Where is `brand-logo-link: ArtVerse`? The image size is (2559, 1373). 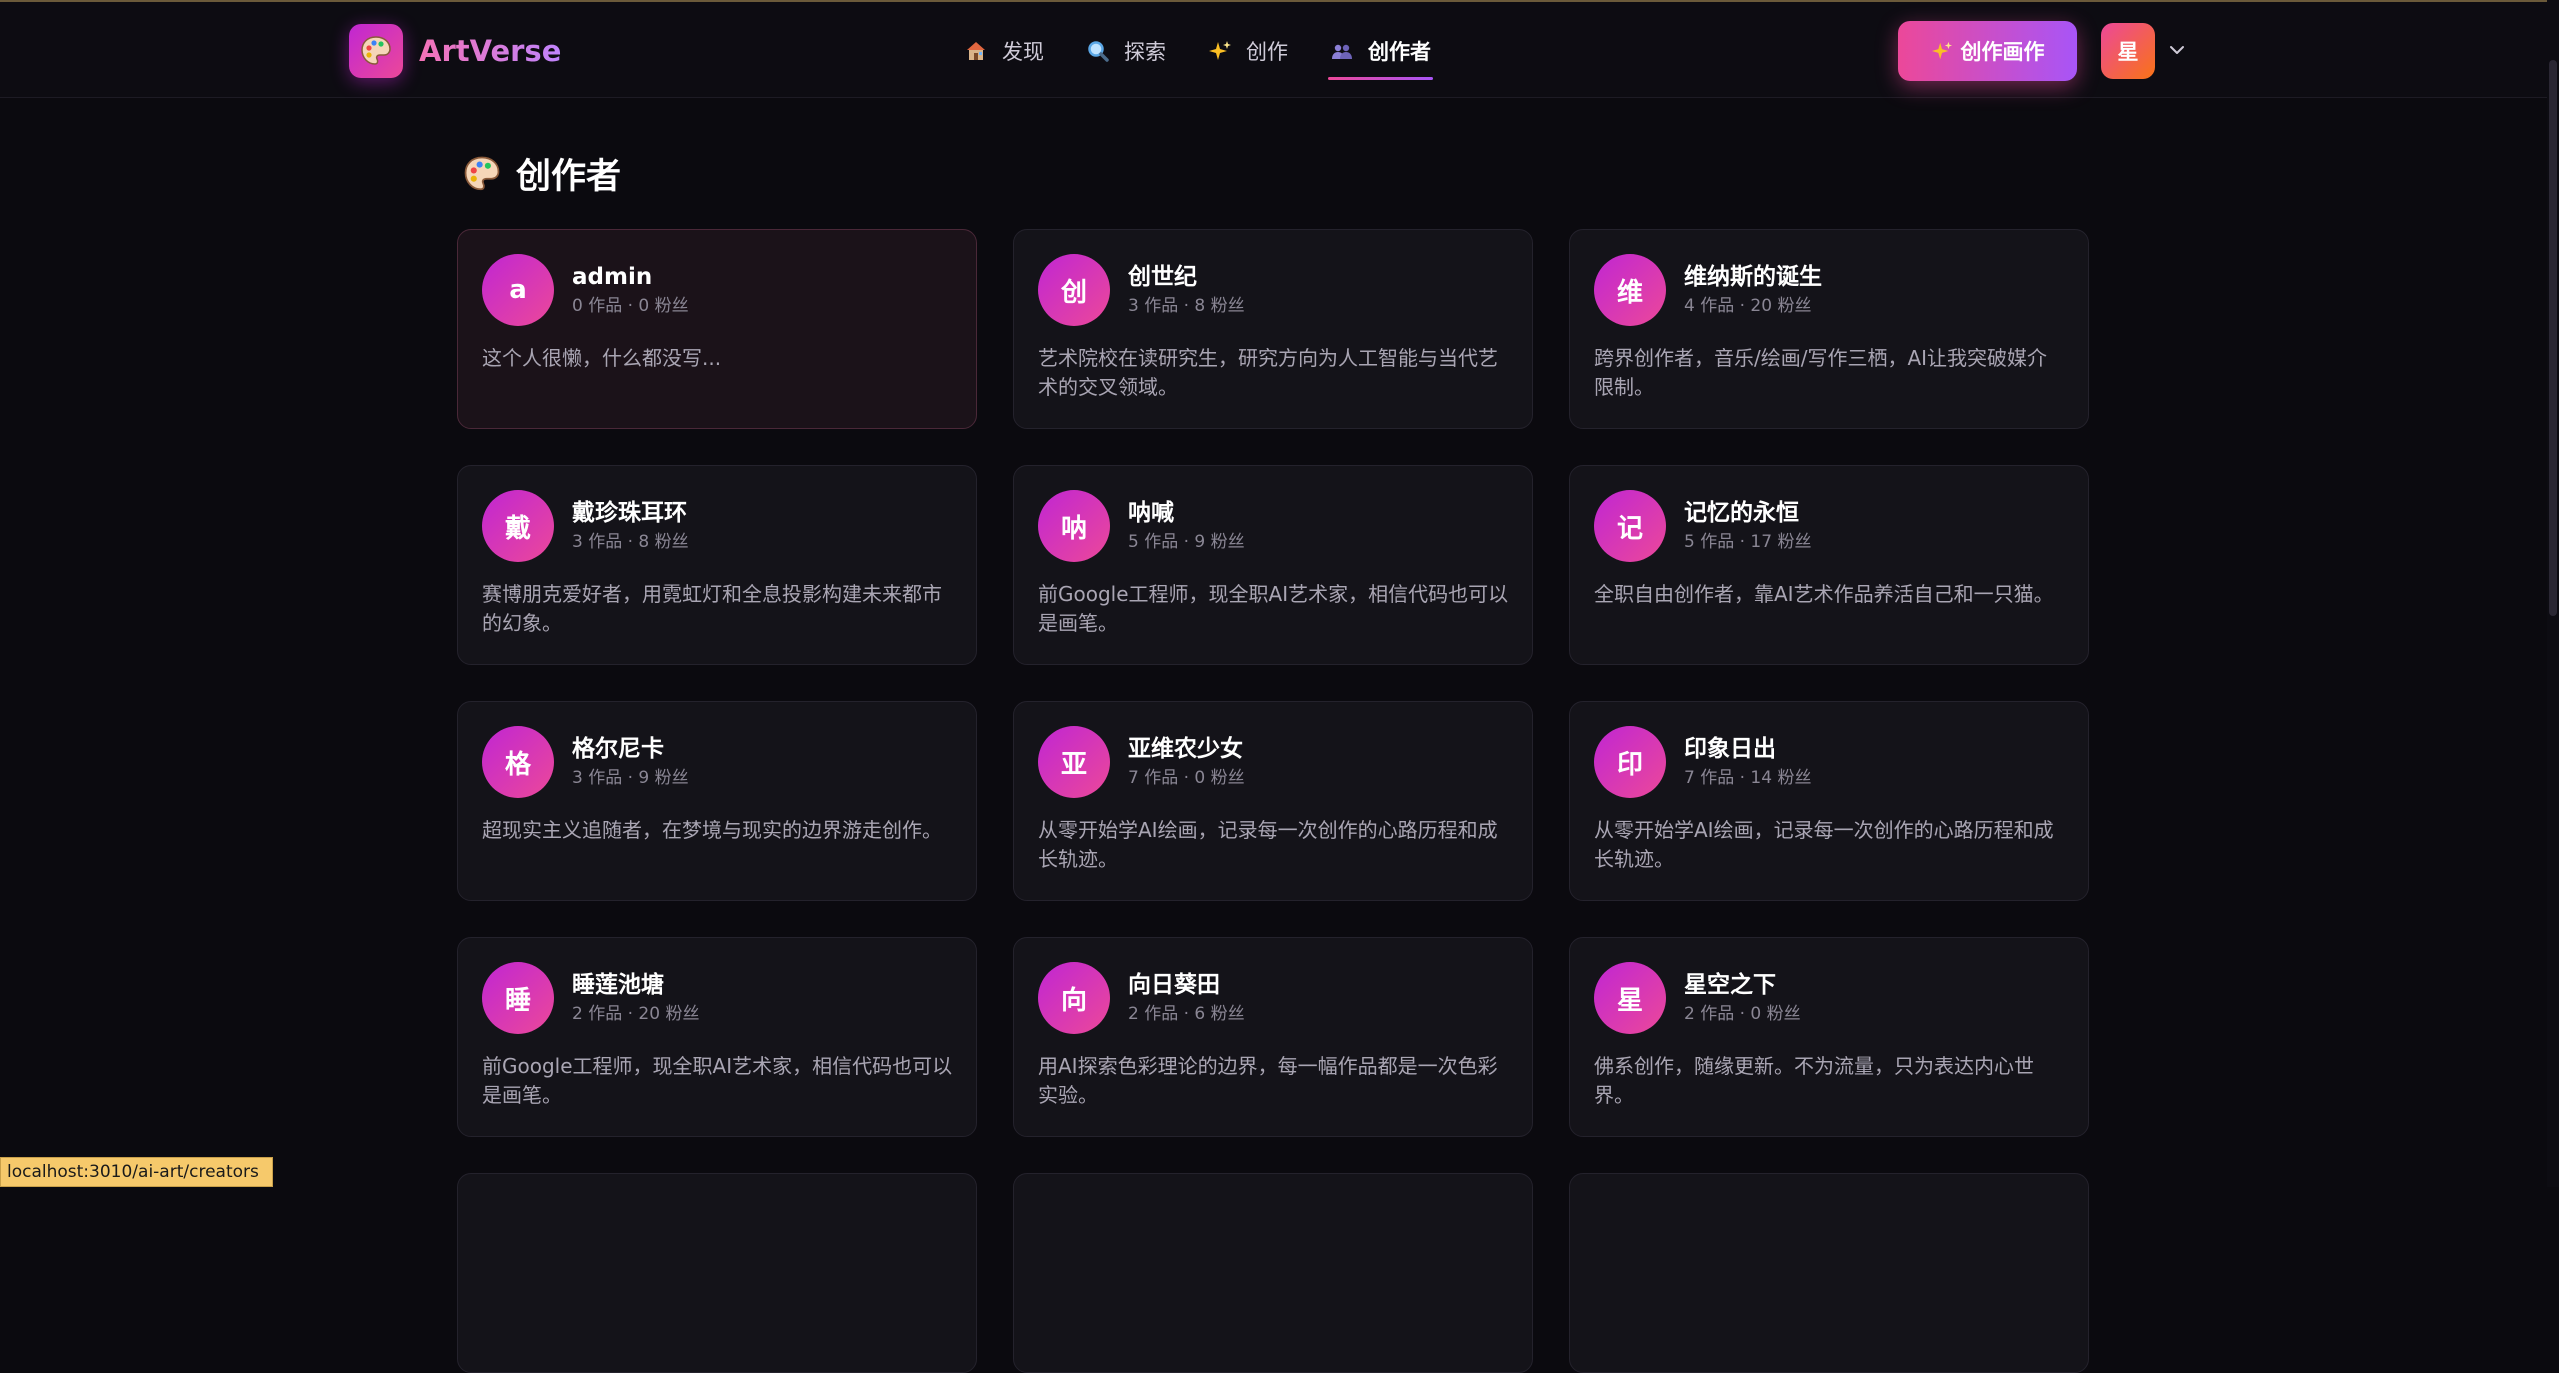 brand-logo-link: ArtVerse is located at coordinates (455, 51).